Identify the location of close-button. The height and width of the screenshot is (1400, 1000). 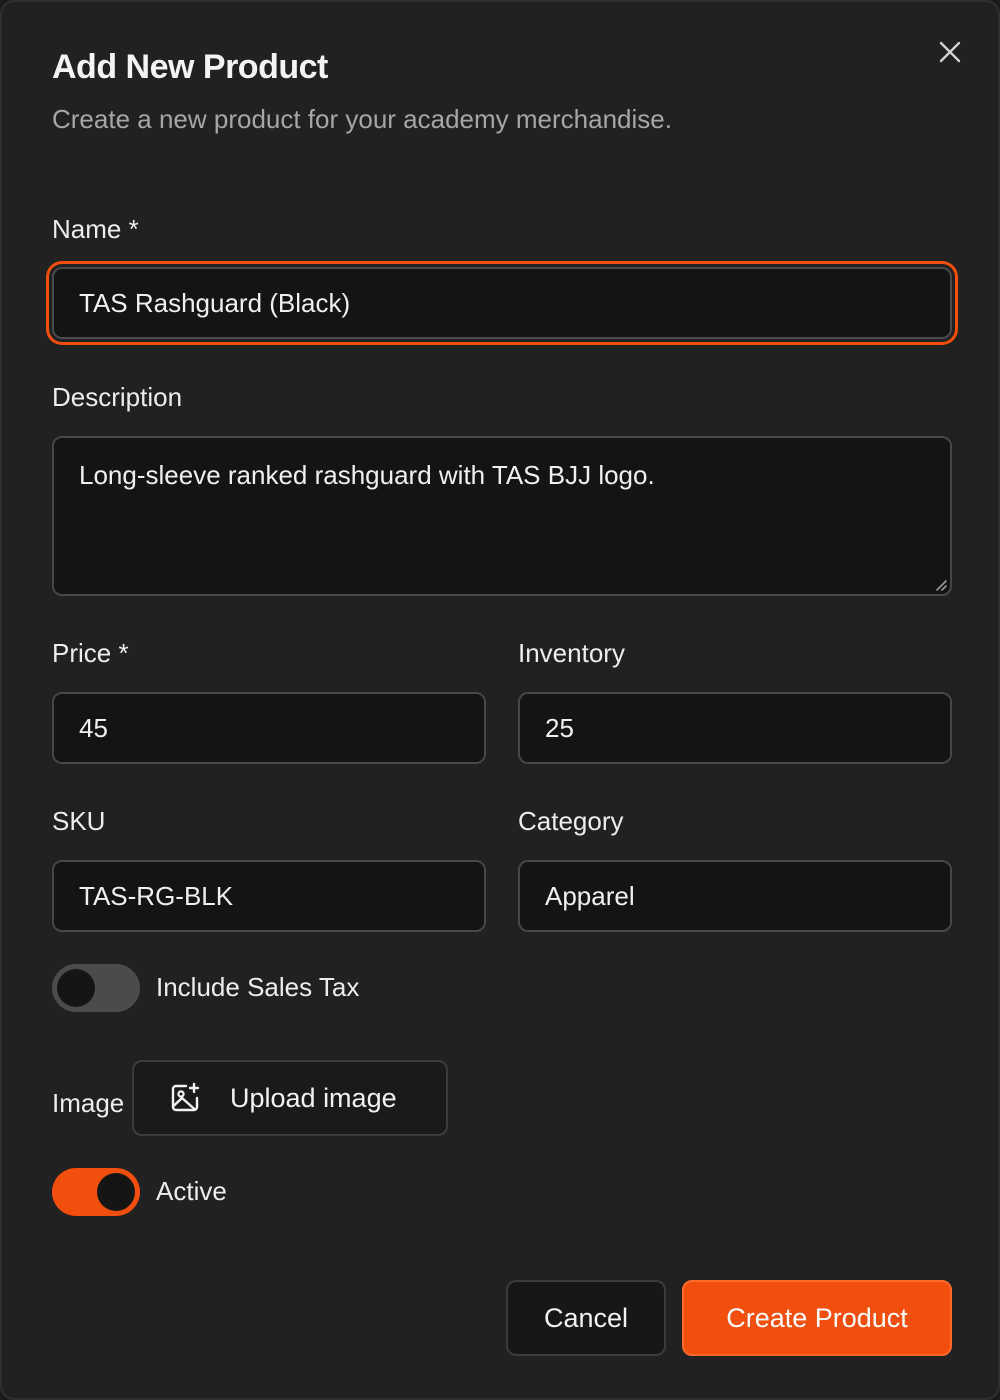
(950, 52).